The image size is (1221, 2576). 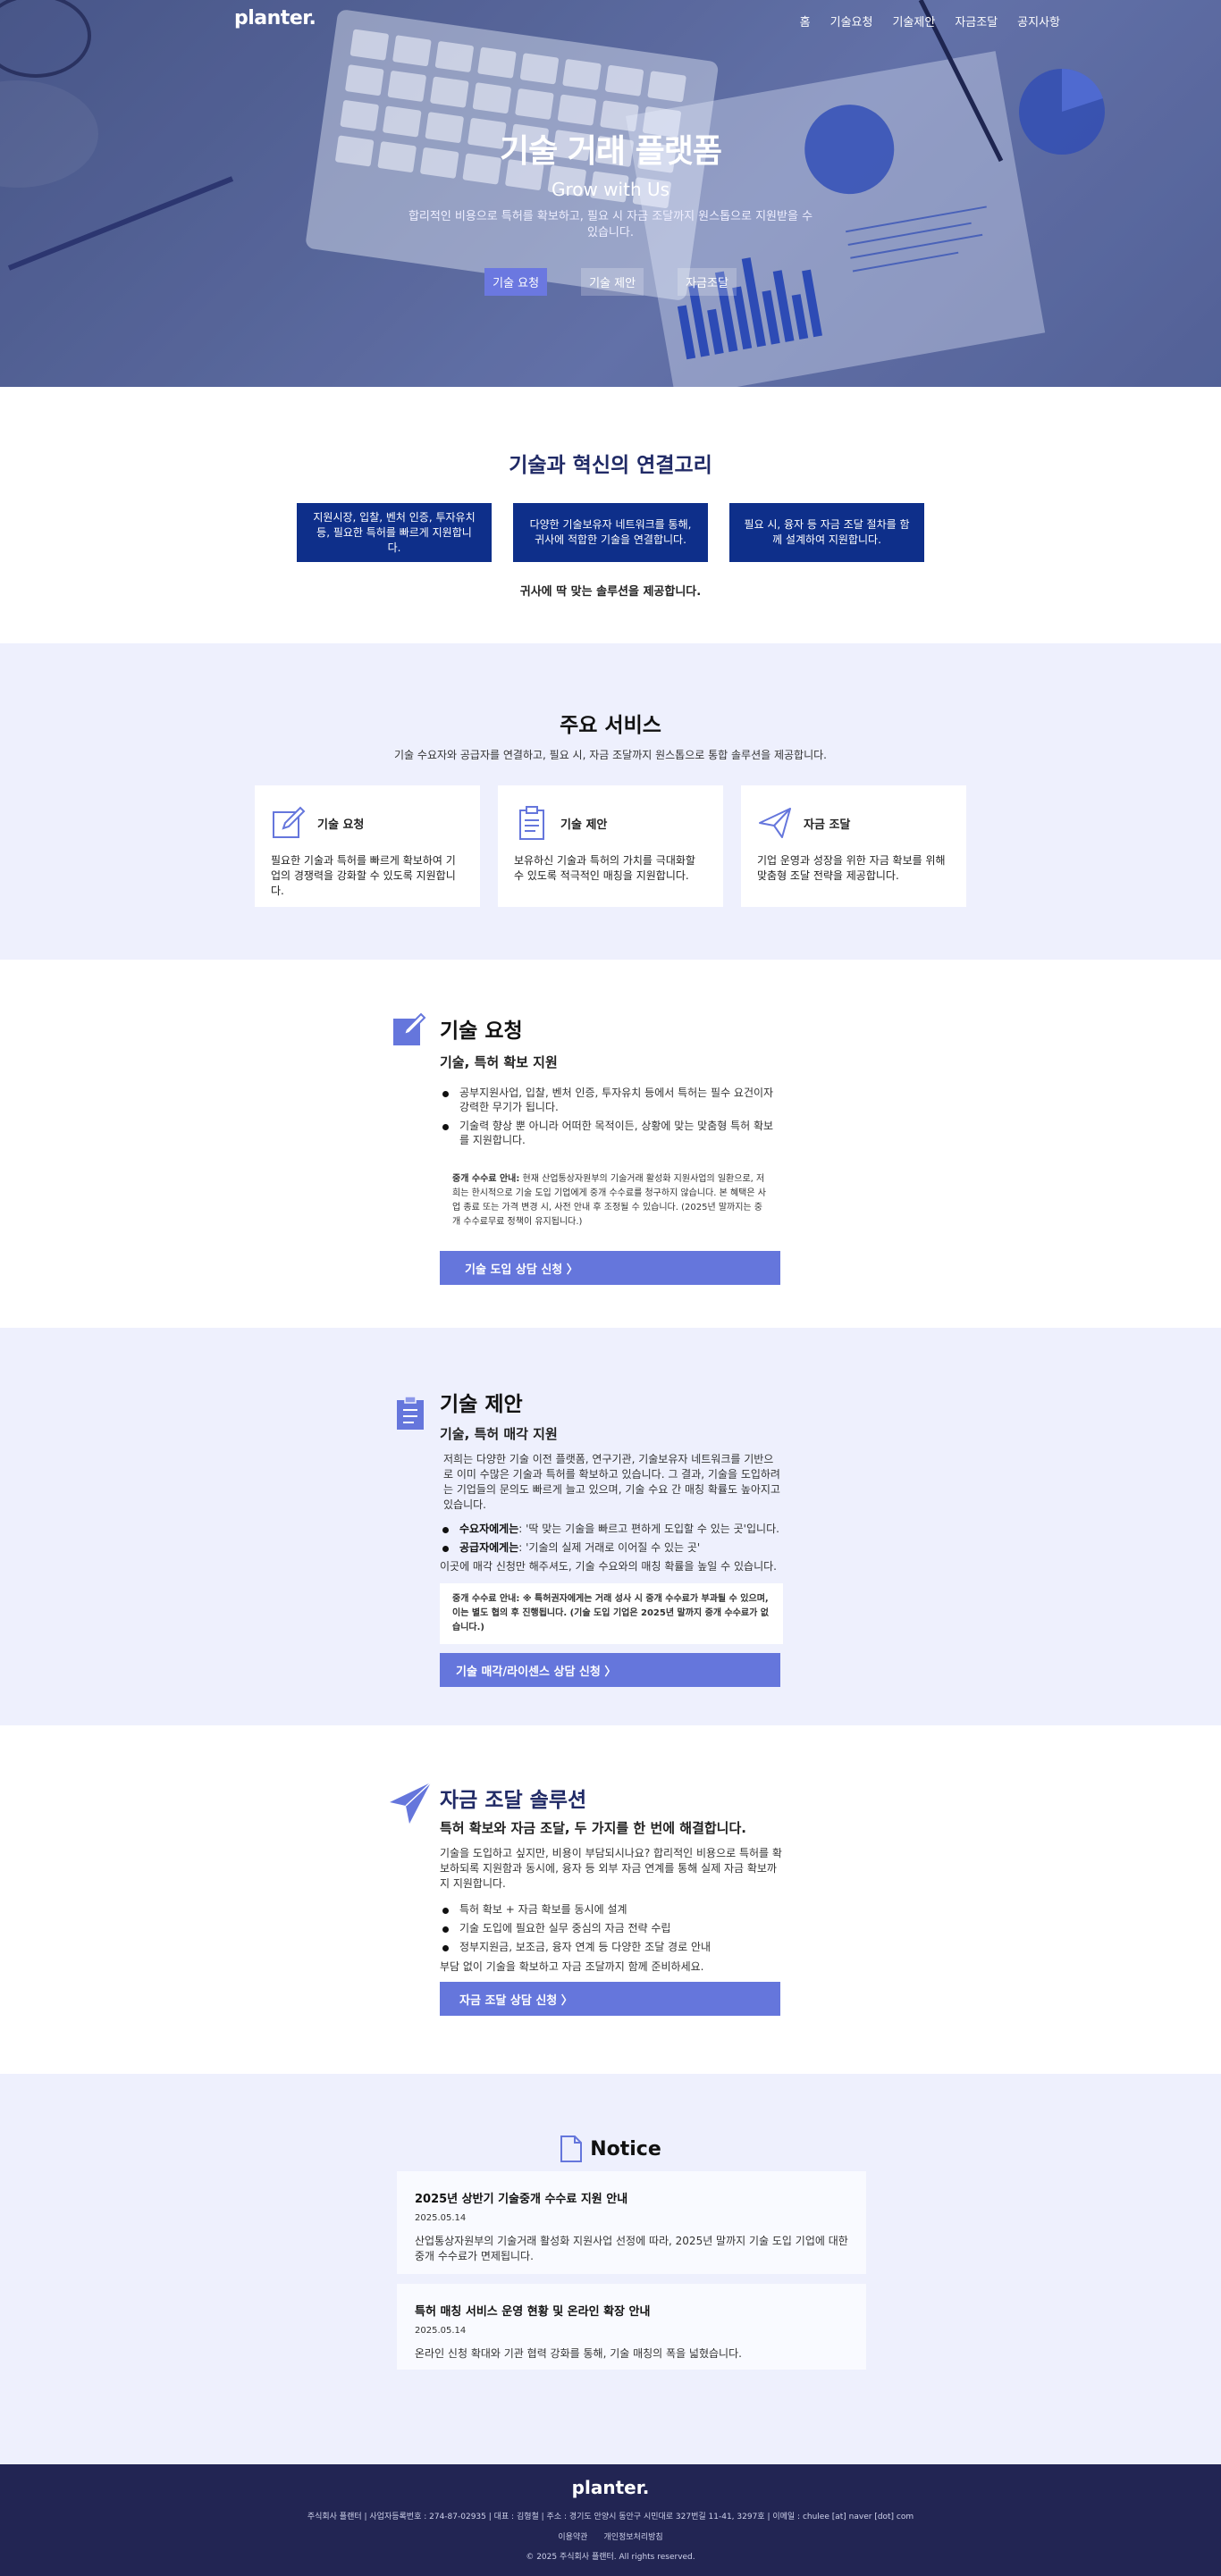 I want to click on fee-notice-label: 중개 수수료 안내:, so click(x=486, y=1179).